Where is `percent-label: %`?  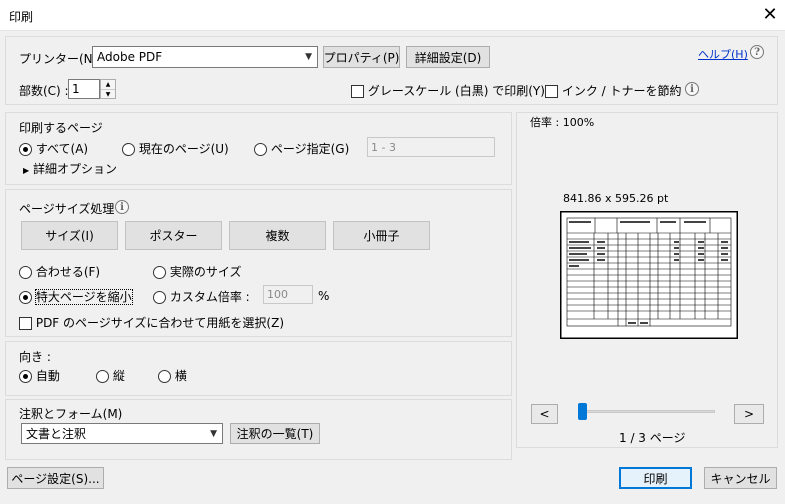 percent-label: % is located at coordinates (324, 296).